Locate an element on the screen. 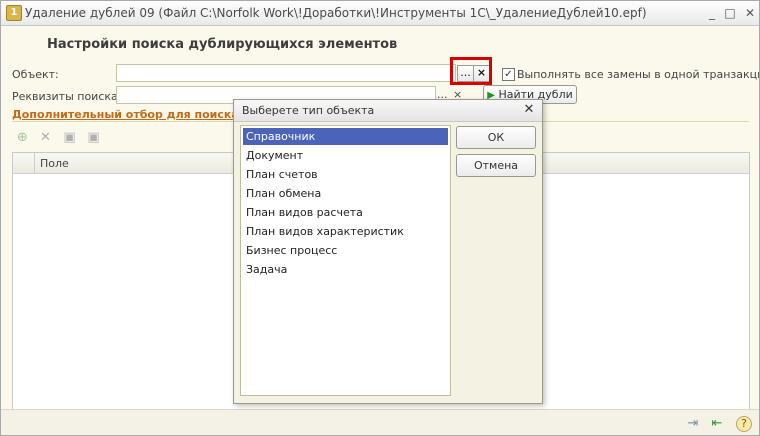 The width and height of the screenshot is (760, 436). highlight-frame is located at coordinates (471, 71).